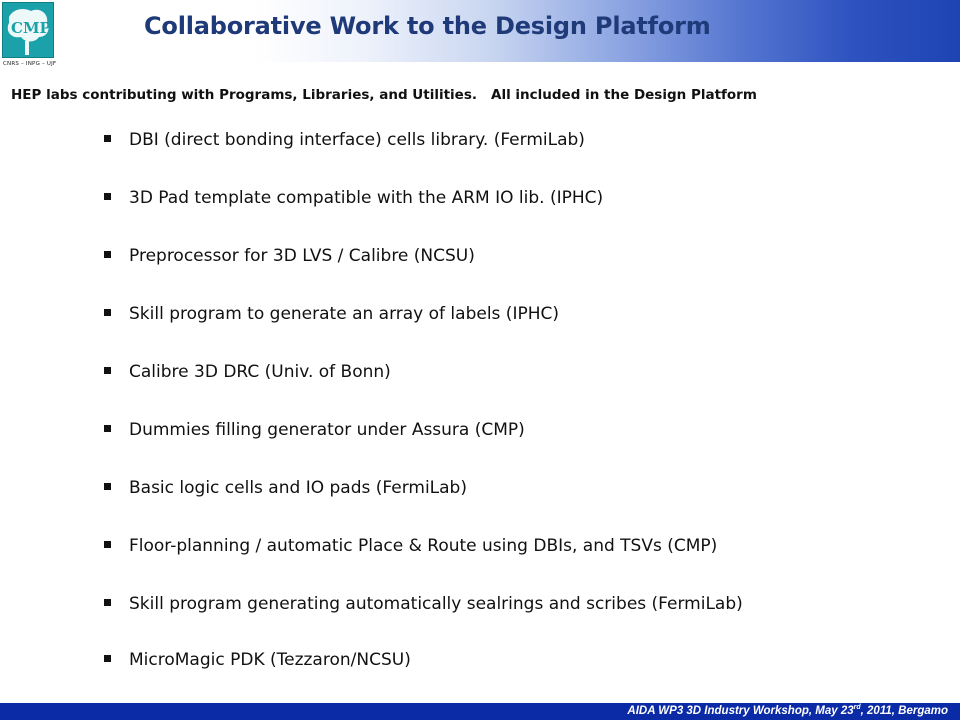 The height and width of the screenshot is (720, 960). Describe the element at coordinates (302, 256) in the screenshot. I see `list-item-text: Preprocessor for 3D LVS / Calibre (NCSU)` at that location.